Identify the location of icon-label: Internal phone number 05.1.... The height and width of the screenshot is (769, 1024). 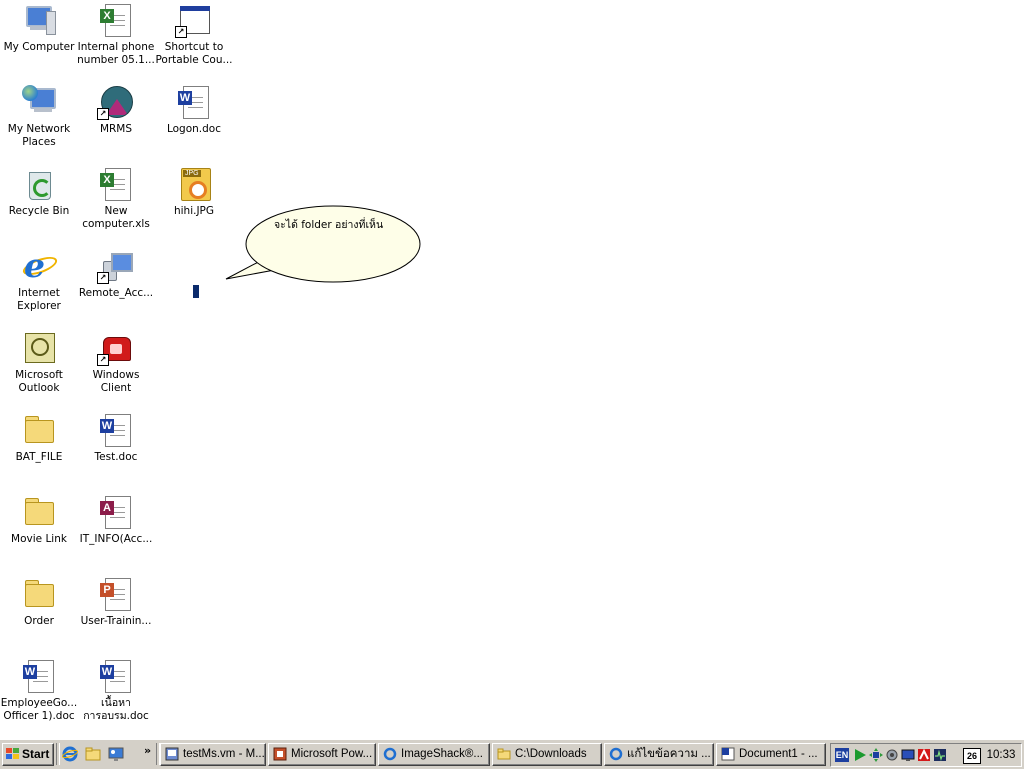
(116, 53).